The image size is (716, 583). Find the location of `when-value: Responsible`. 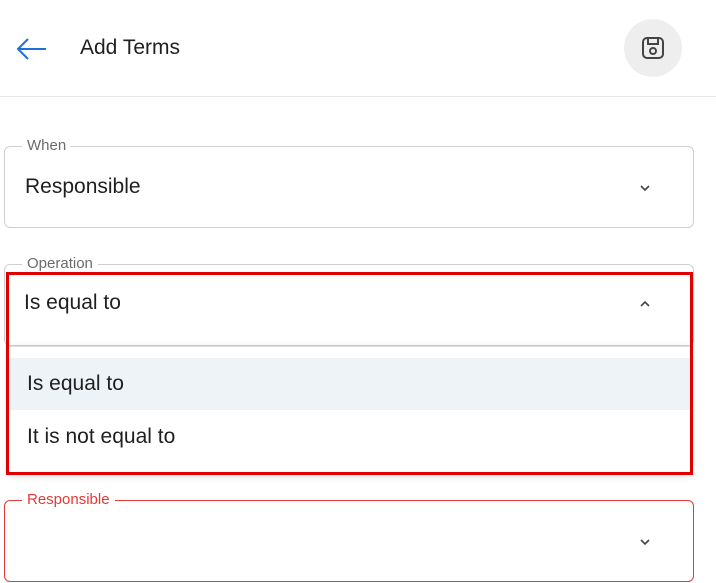

when-value: Responsible is located at coordinates (83, 186).